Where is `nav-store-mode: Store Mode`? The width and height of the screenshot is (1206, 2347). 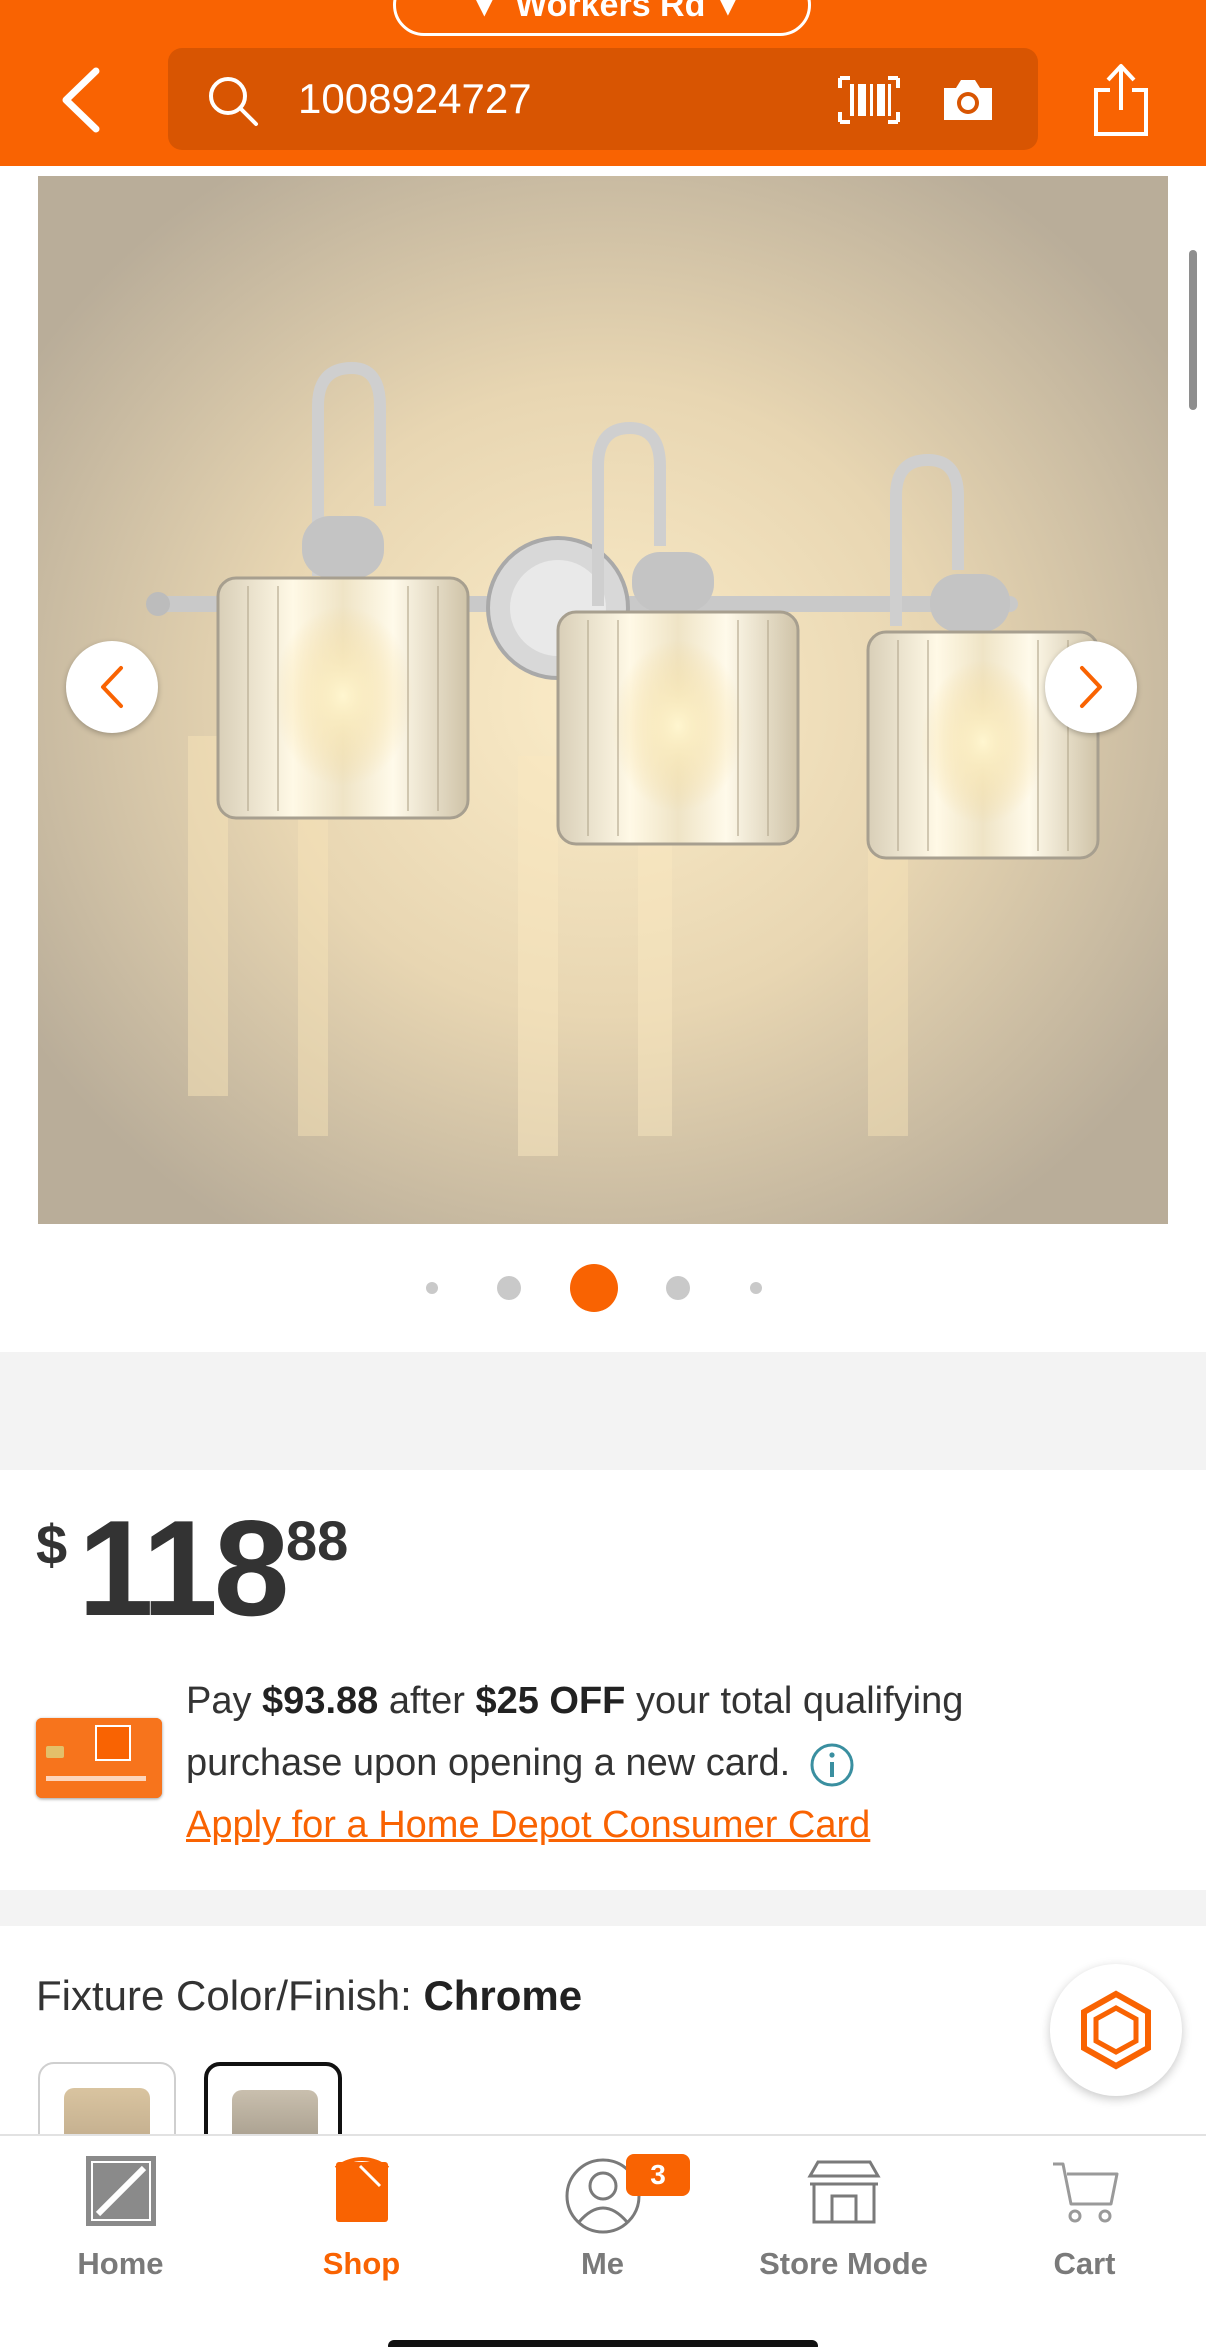
nav-store-mode: Store Mode is located at coordinates (843, 2211).